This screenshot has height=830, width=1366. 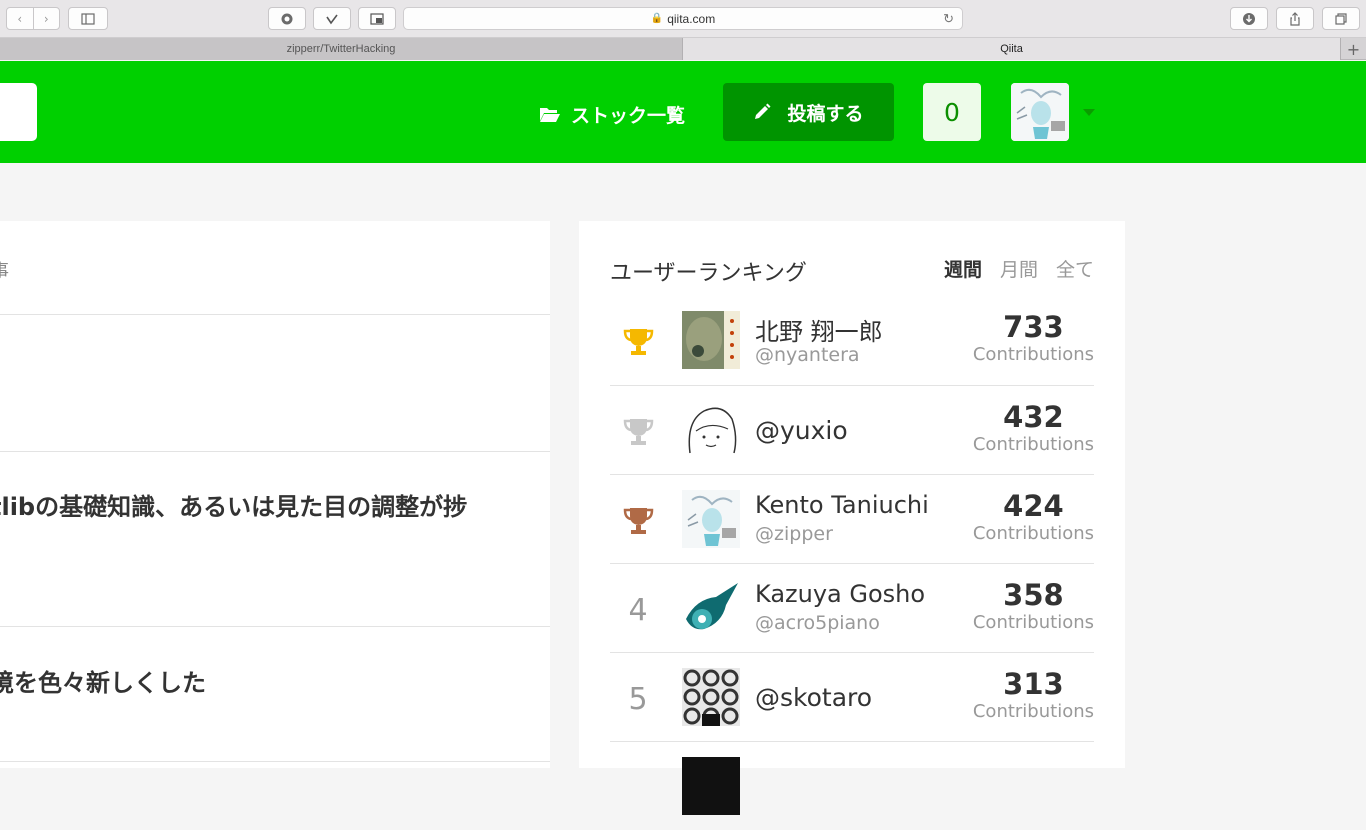 I want to click on notification-count: 0, so click(x=952, y=112).